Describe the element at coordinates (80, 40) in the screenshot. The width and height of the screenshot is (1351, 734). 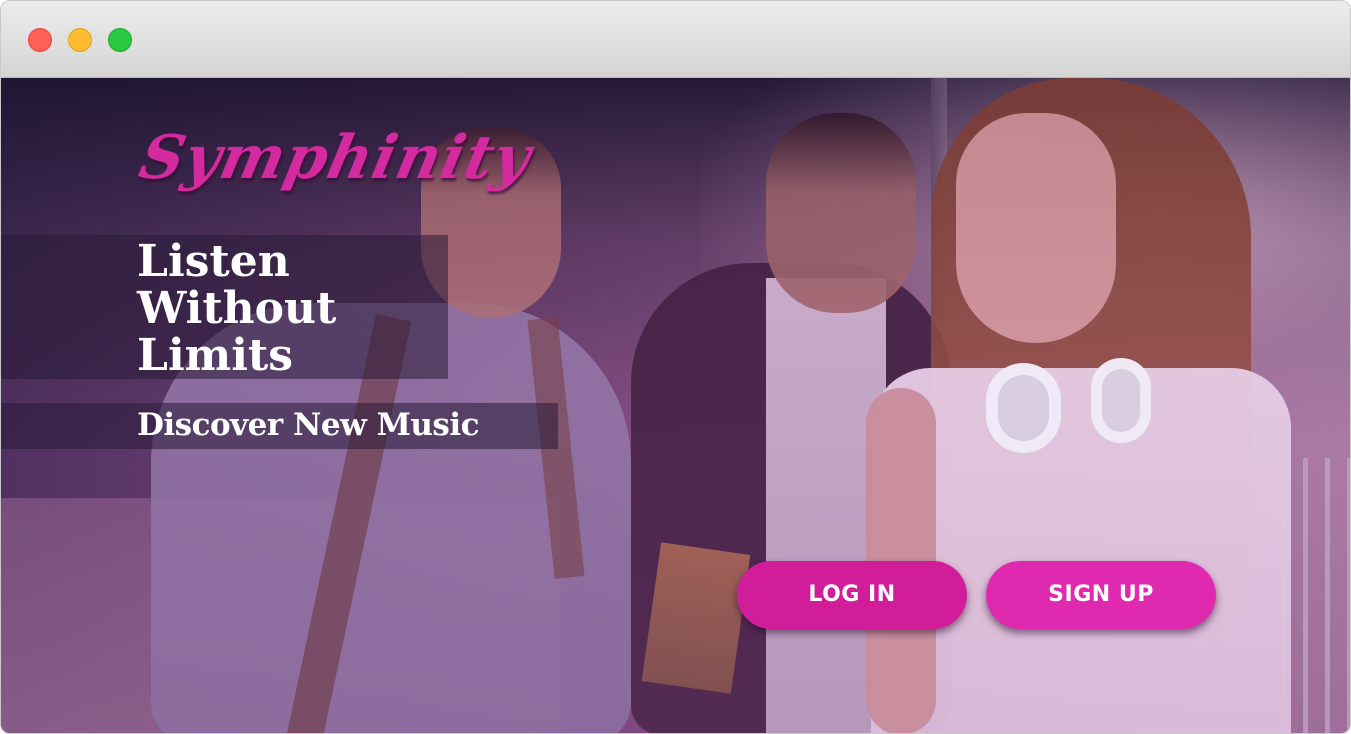
I see `minimize-window-button` at that location.